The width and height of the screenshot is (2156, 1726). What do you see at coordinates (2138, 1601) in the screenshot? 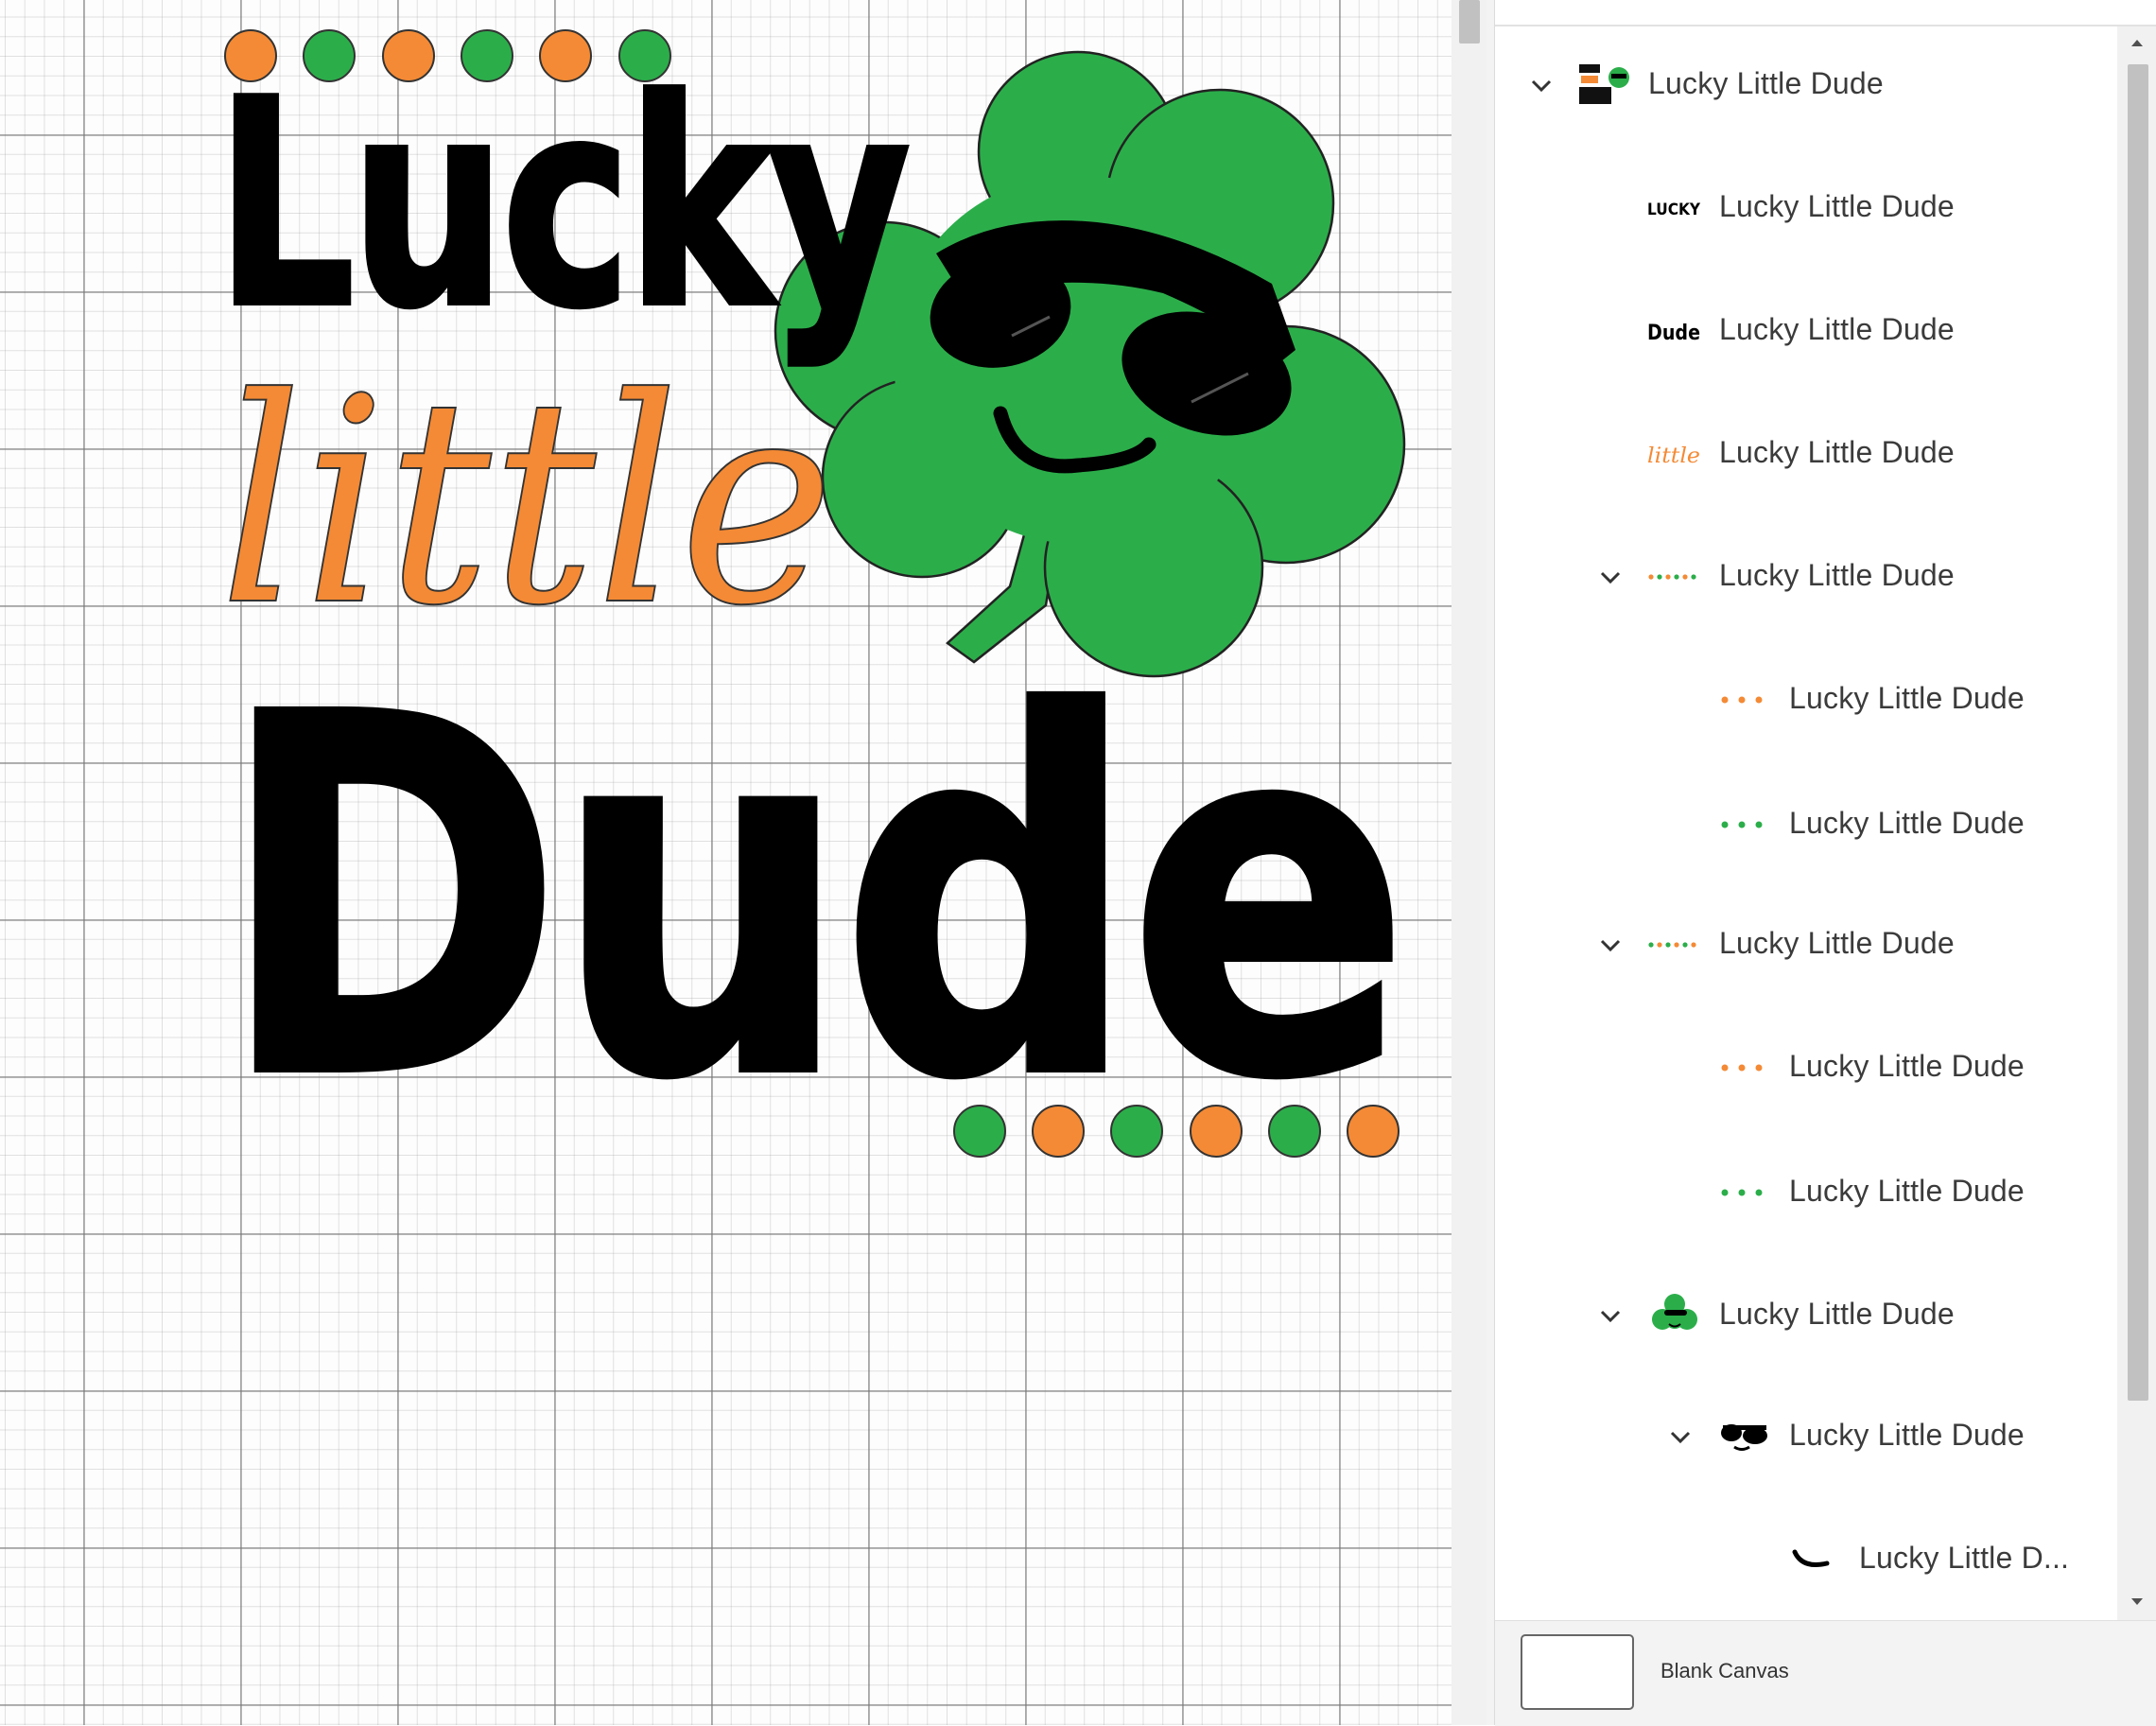
I see `scroll-down-arrow-icon` at bounding box center [2138, 1601].